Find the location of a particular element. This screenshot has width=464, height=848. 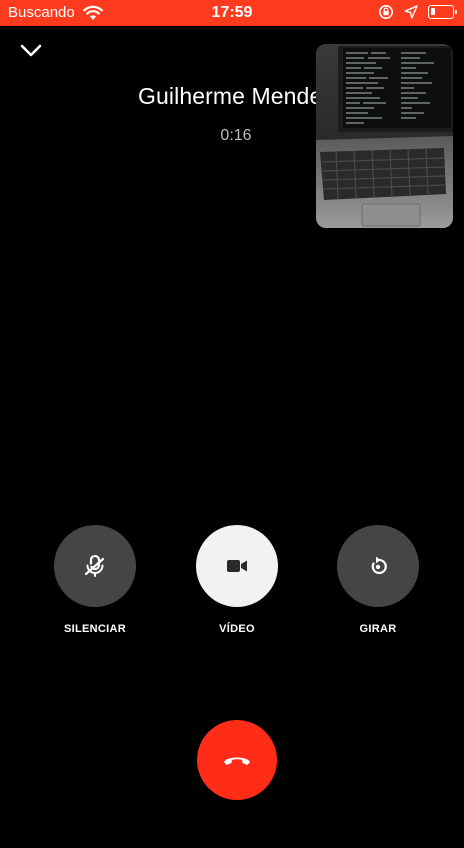

rotate-camera-icon is located at coordinates (379, 565).